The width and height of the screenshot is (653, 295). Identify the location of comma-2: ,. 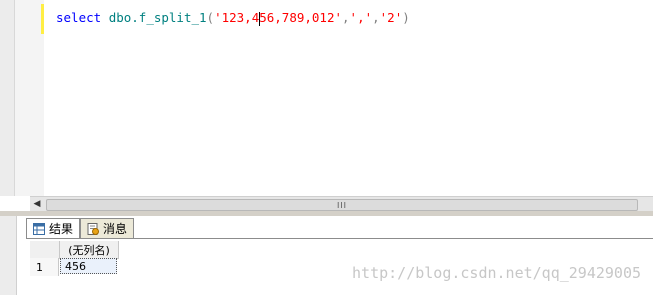
(376, 17).